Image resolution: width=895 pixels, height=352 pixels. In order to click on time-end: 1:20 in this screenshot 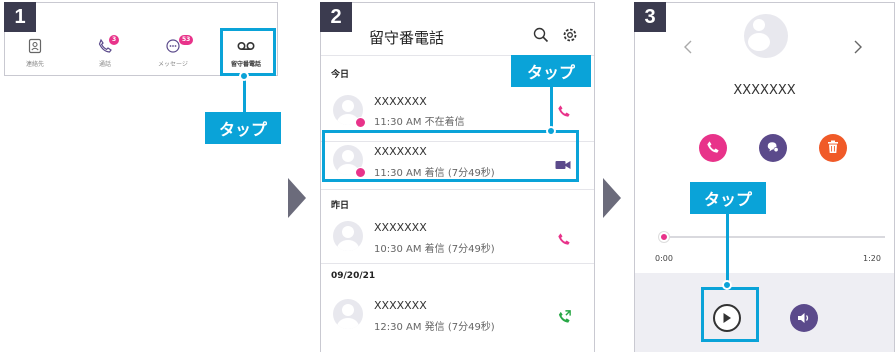, I will do `click(872, 258)`.